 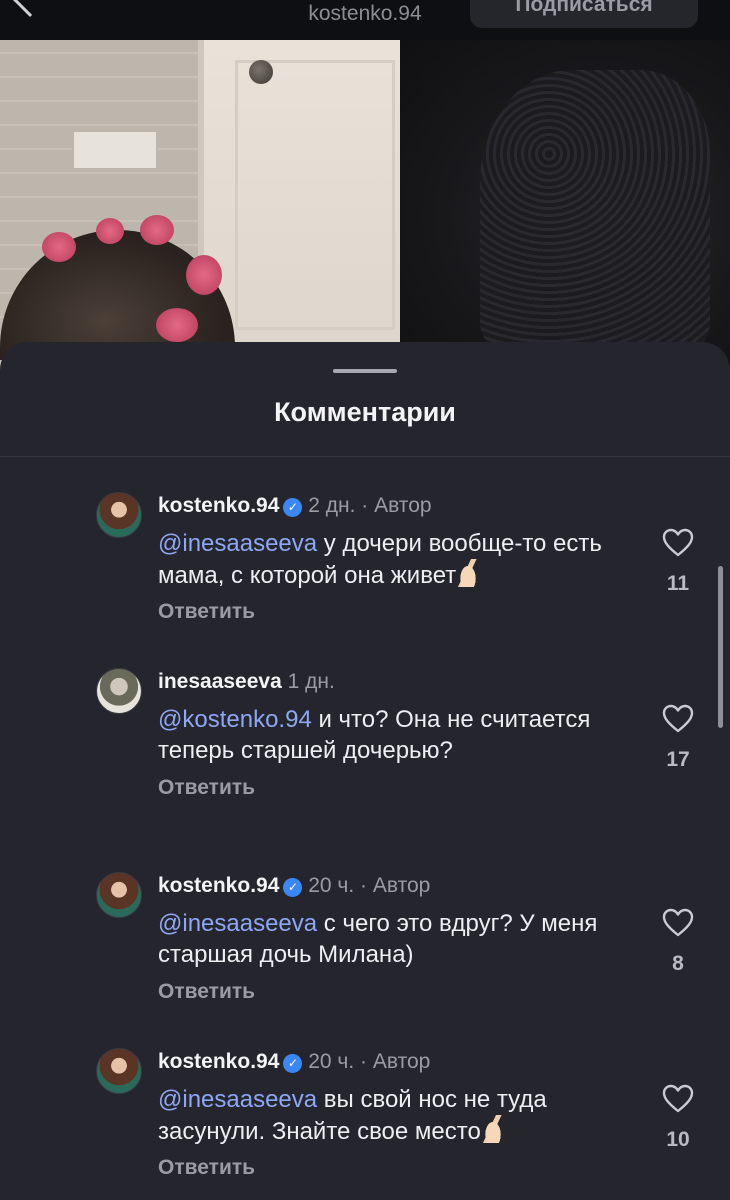 What do you see at coordinates (678, 759) in the screenshot?
I see `like-count: 17` at bounding box center [678, 759].